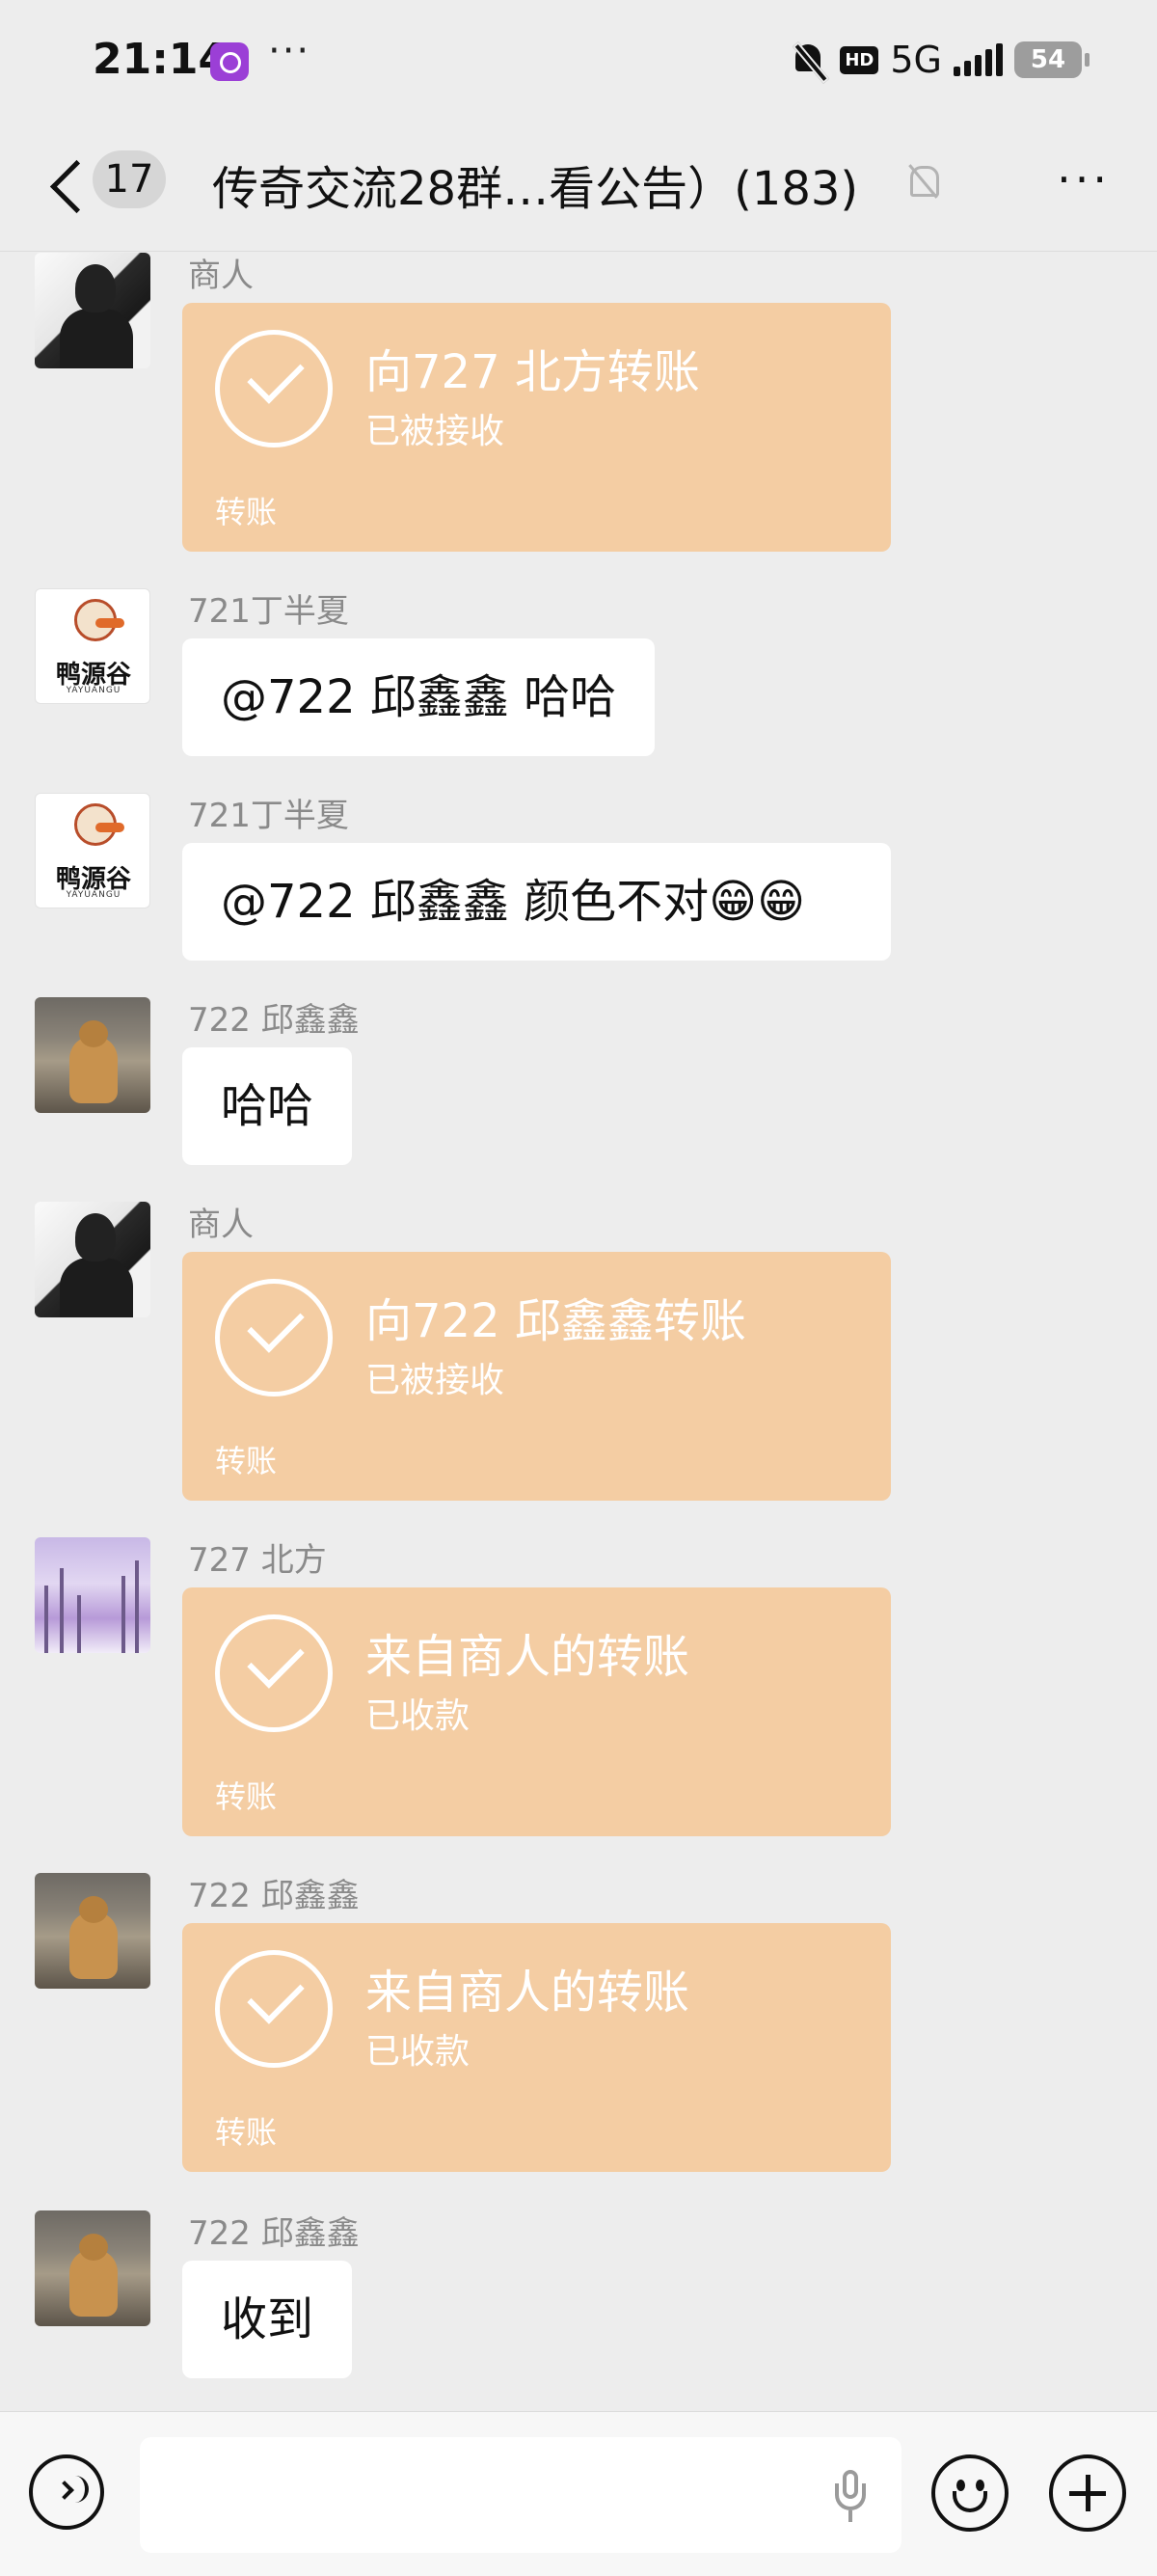  What do you see at coordinates (532, 372) in the screenshot?
I see `transfer-title: 向727 北方转账` at bounding box center [532, 372].